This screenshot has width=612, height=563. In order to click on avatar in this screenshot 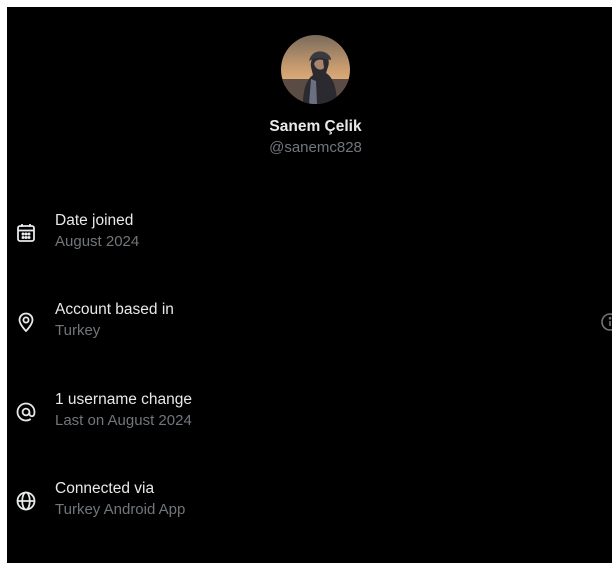, I will do `click(315, 69)`.